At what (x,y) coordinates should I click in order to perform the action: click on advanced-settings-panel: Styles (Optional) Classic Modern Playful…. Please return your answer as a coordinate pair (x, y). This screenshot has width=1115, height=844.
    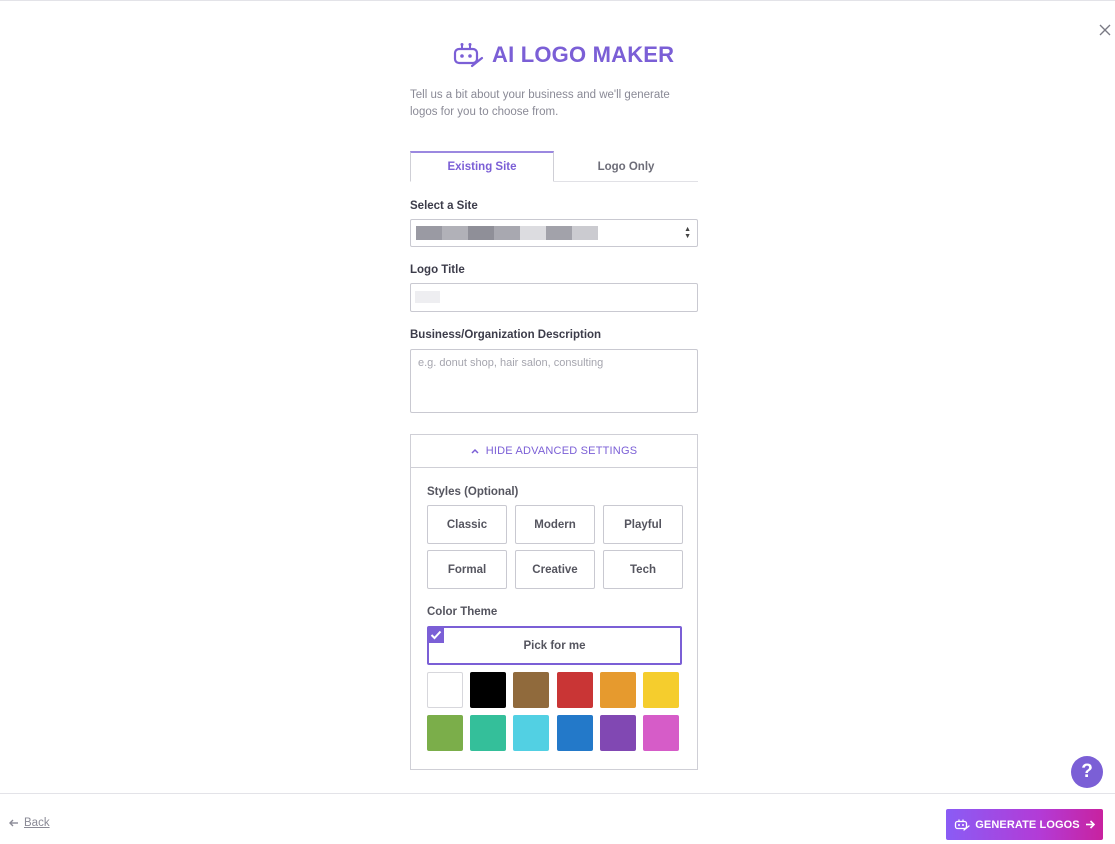
    Looking at the image, I should click on (554, 618).